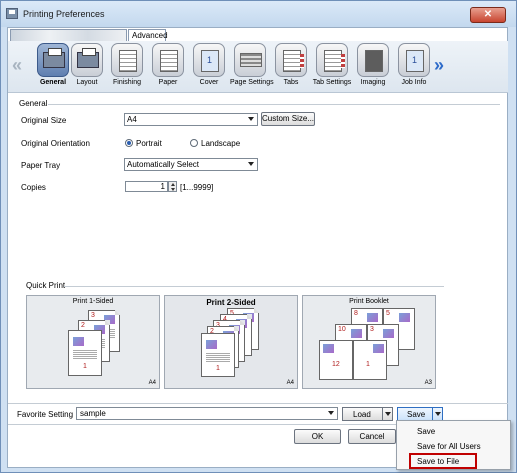 This screenshot has height=473, width=517. I want to click on page-settings-icon, so click(250, 60).